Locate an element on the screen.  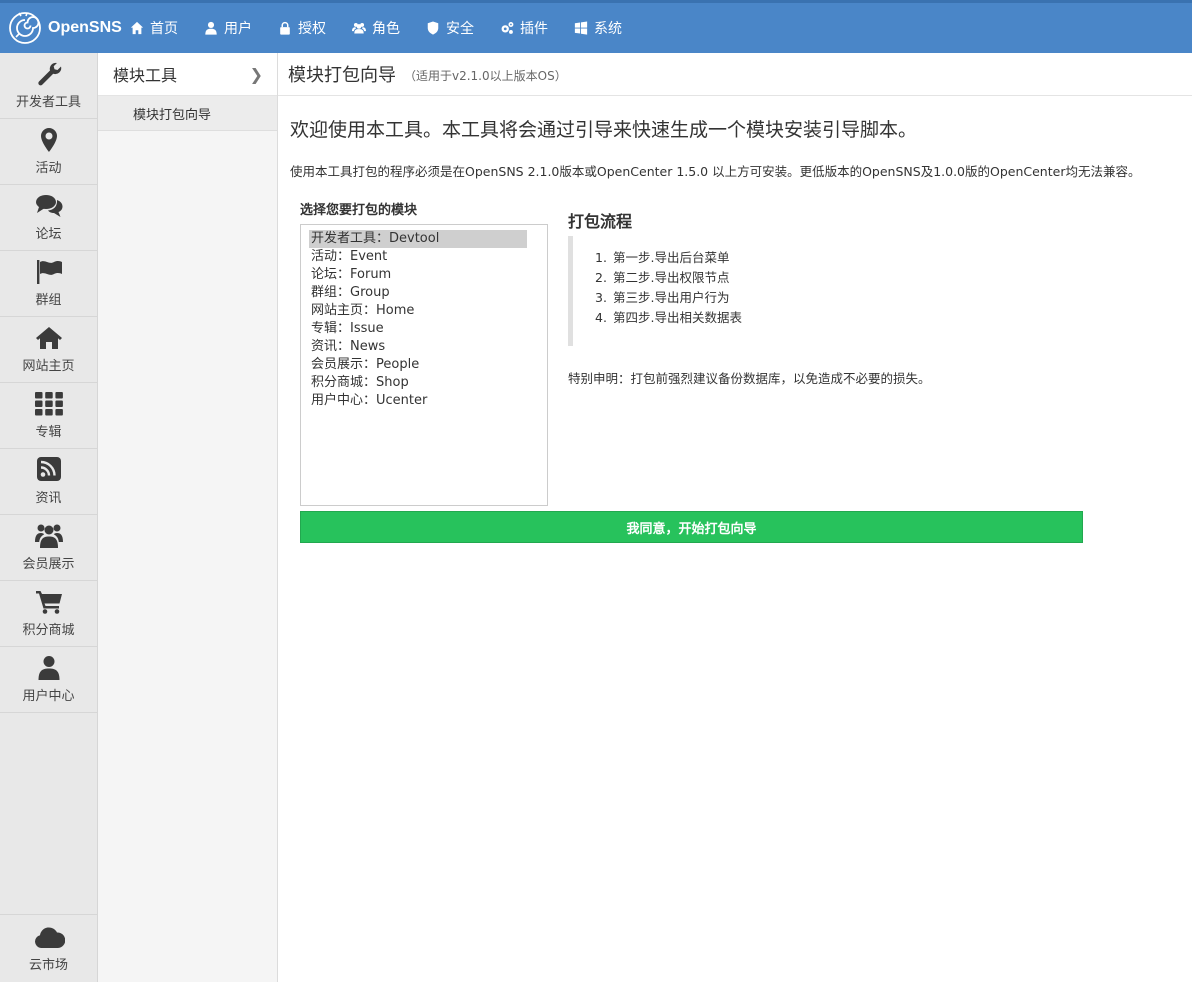
sidebar-item-label: 云市场 is located at coordinates (48, 965).